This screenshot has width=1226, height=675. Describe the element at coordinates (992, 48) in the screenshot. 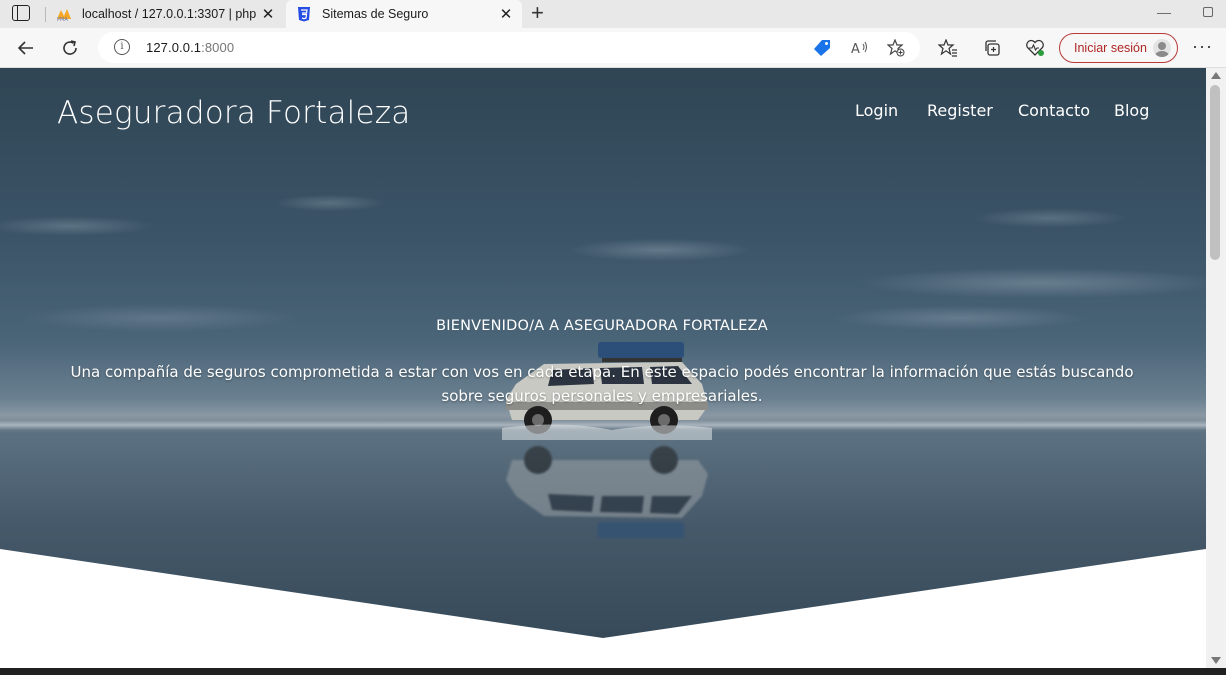

I see `collections-icon` at that location.